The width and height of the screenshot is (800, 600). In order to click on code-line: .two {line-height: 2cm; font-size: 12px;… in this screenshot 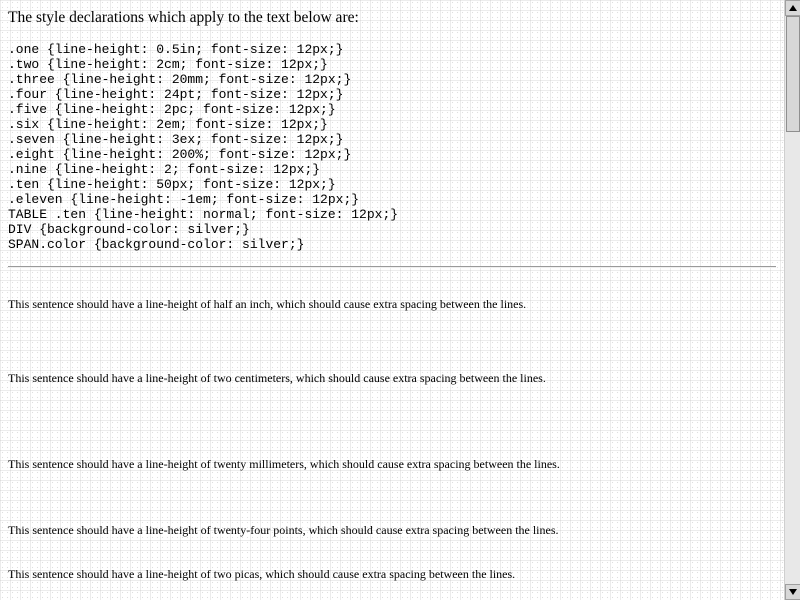, I will do `click(168, 64)`.